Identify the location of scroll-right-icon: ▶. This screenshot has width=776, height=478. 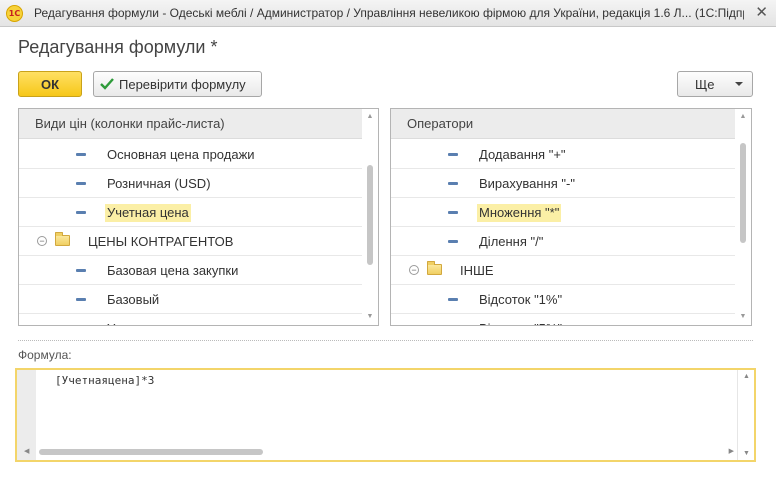
(731, 451).